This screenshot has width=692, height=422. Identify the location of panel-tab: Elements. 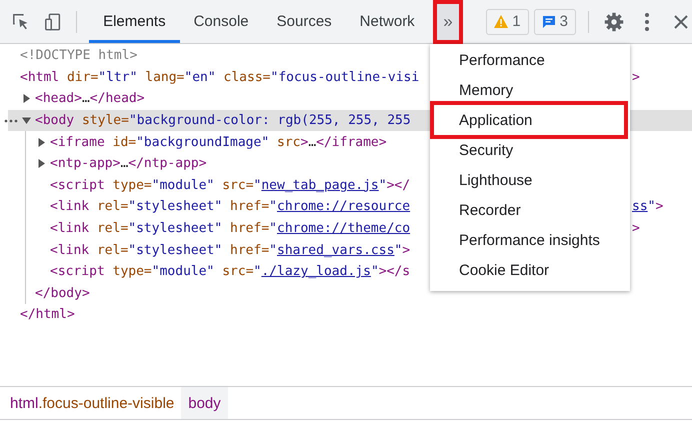
(134, 21).